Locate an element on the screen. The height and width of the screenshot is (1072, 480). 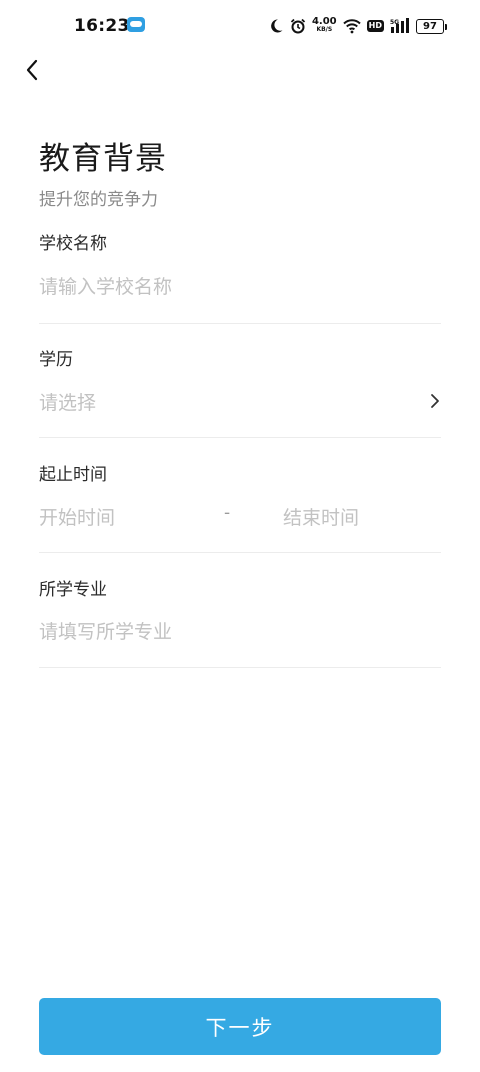
period-field: 起止时间 开始时间 - 结束时间 is located at coordinates (240, 495).